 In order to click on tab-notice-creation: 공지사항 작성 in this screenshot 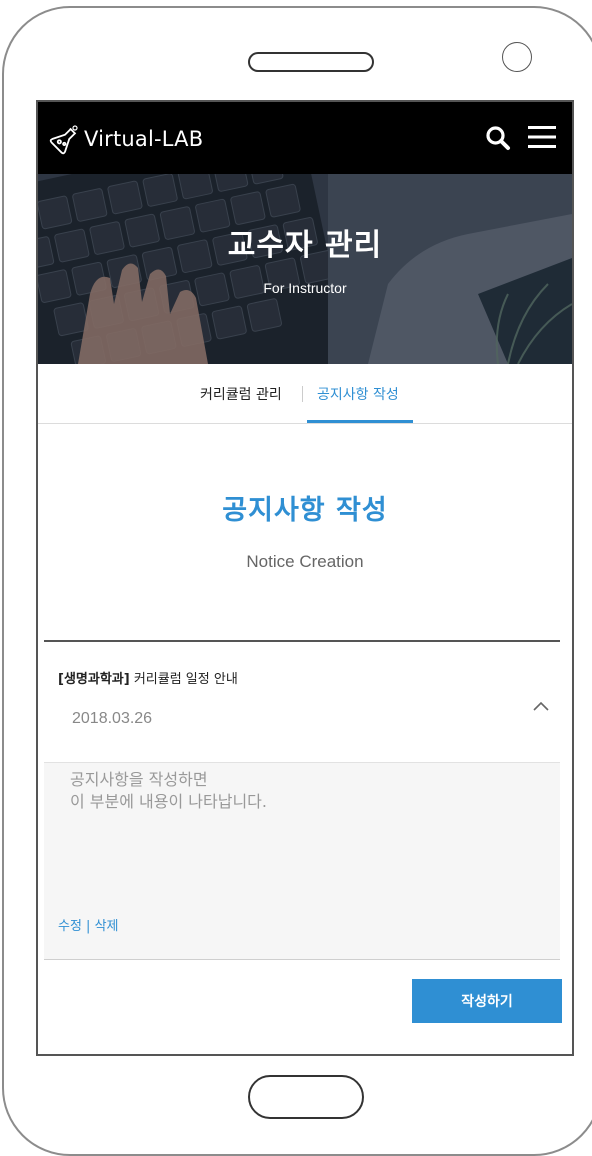, I will do `click(358, 394)`.